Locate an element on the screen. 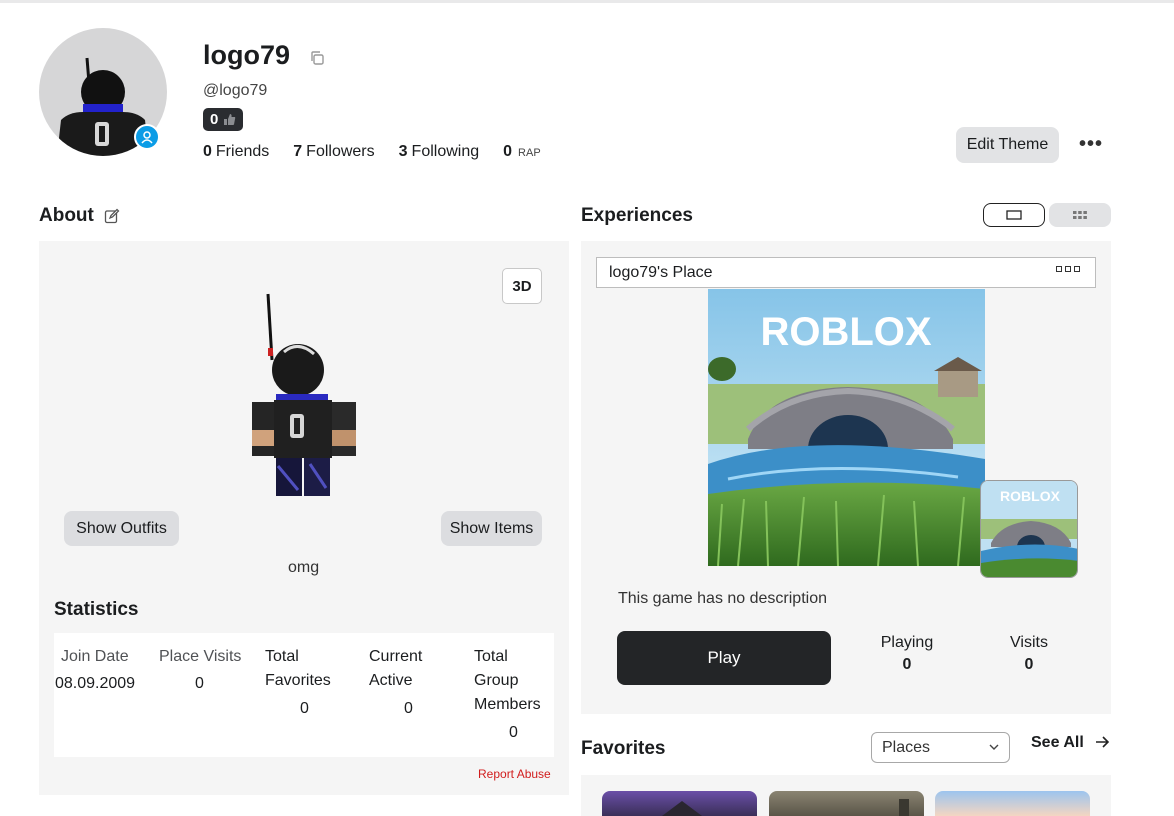 The height and width of the screenshot is (816, 1174). place-title-bar: logo79's Place is located at coordinates (846, 272).